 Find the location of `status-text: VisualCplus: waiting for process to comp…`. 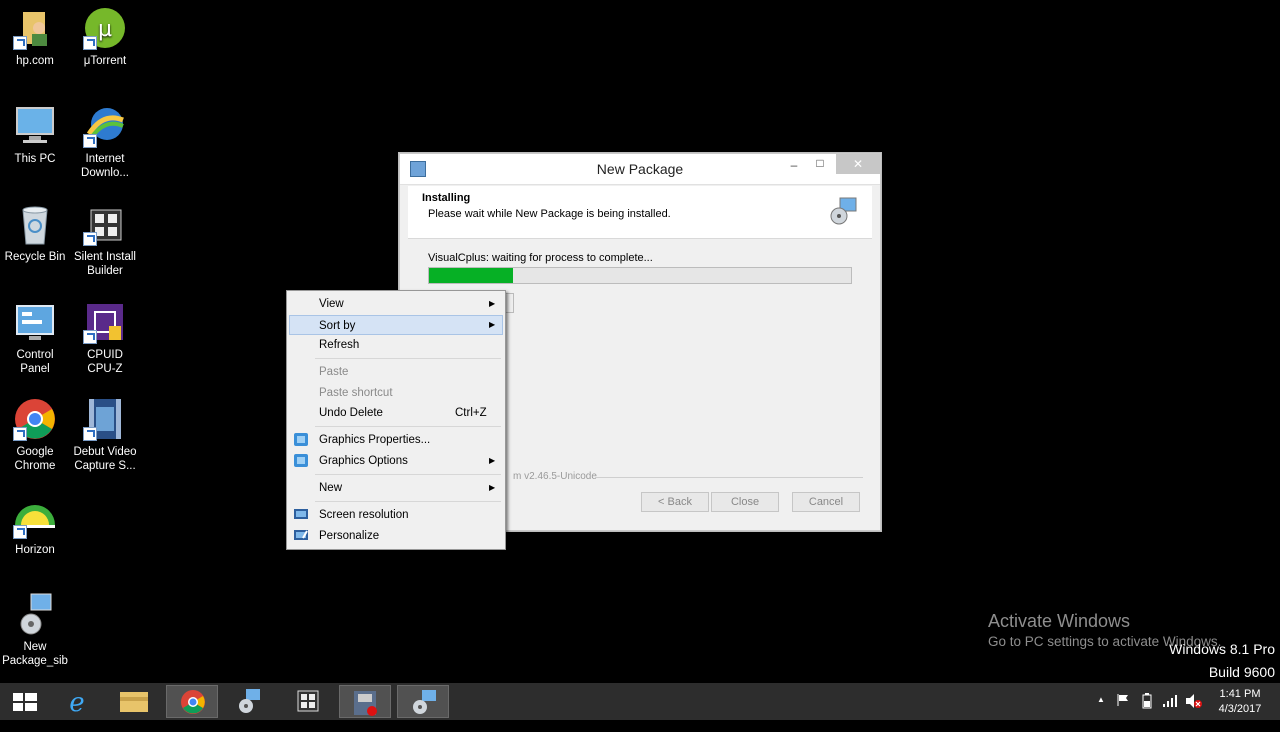

status-text: VisualCplus: waiting for process to comp… is located at coordinates (540, 258).